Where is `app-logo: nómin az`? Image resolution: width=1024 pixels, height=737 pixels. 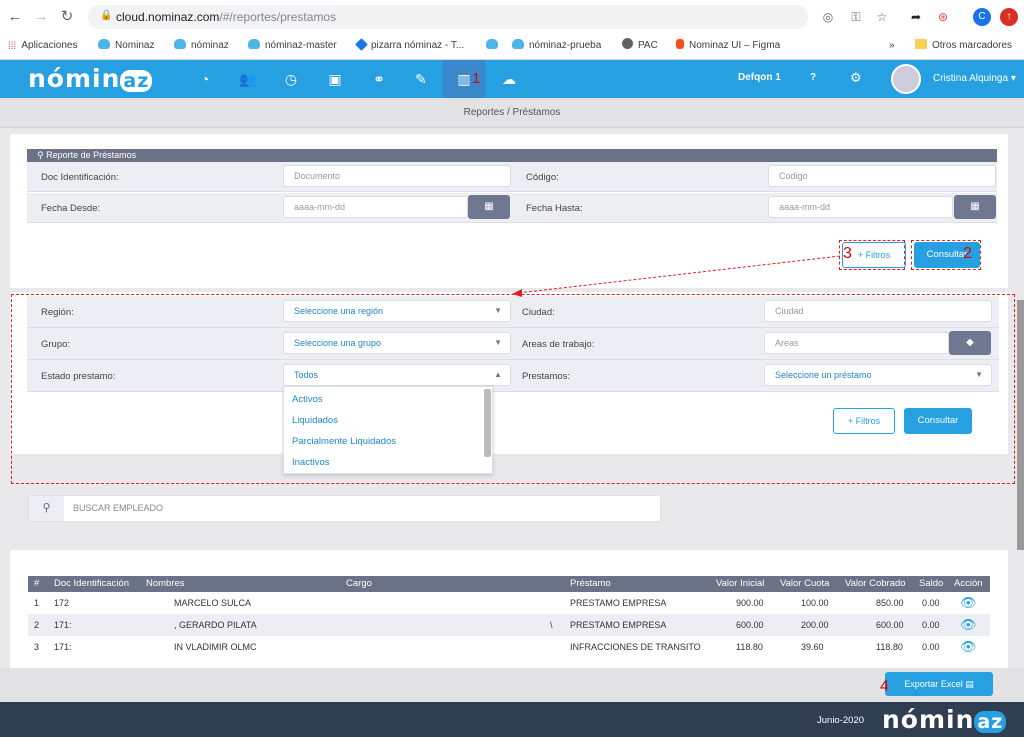
app-logo: nómin az is located at coordinates (90, 78).